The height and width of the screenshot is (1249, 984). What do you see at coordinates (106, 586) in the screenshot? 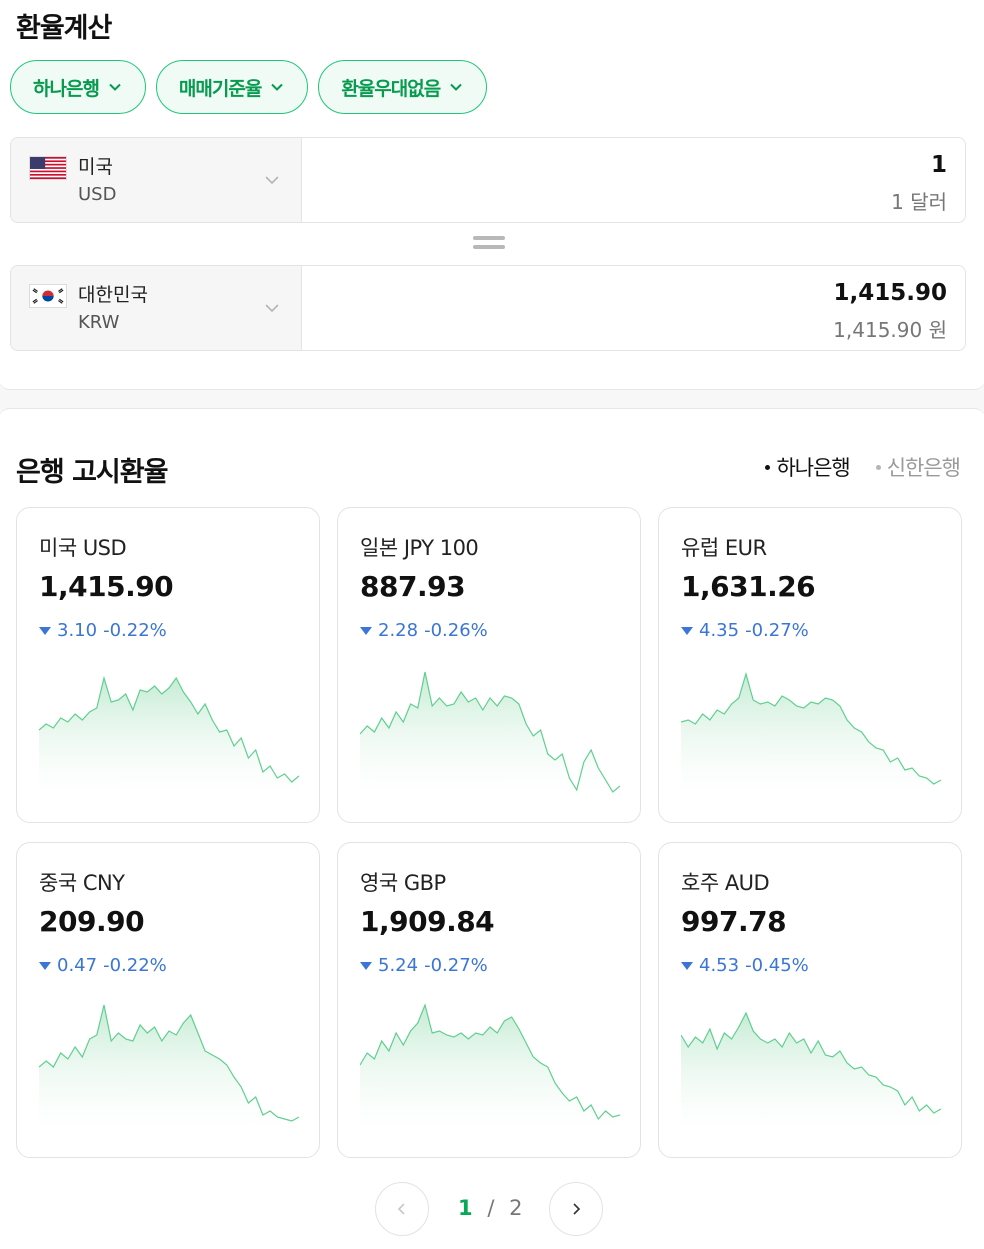
I see `card-rate-value: 1,415.90` at bounding box center [106, 586].